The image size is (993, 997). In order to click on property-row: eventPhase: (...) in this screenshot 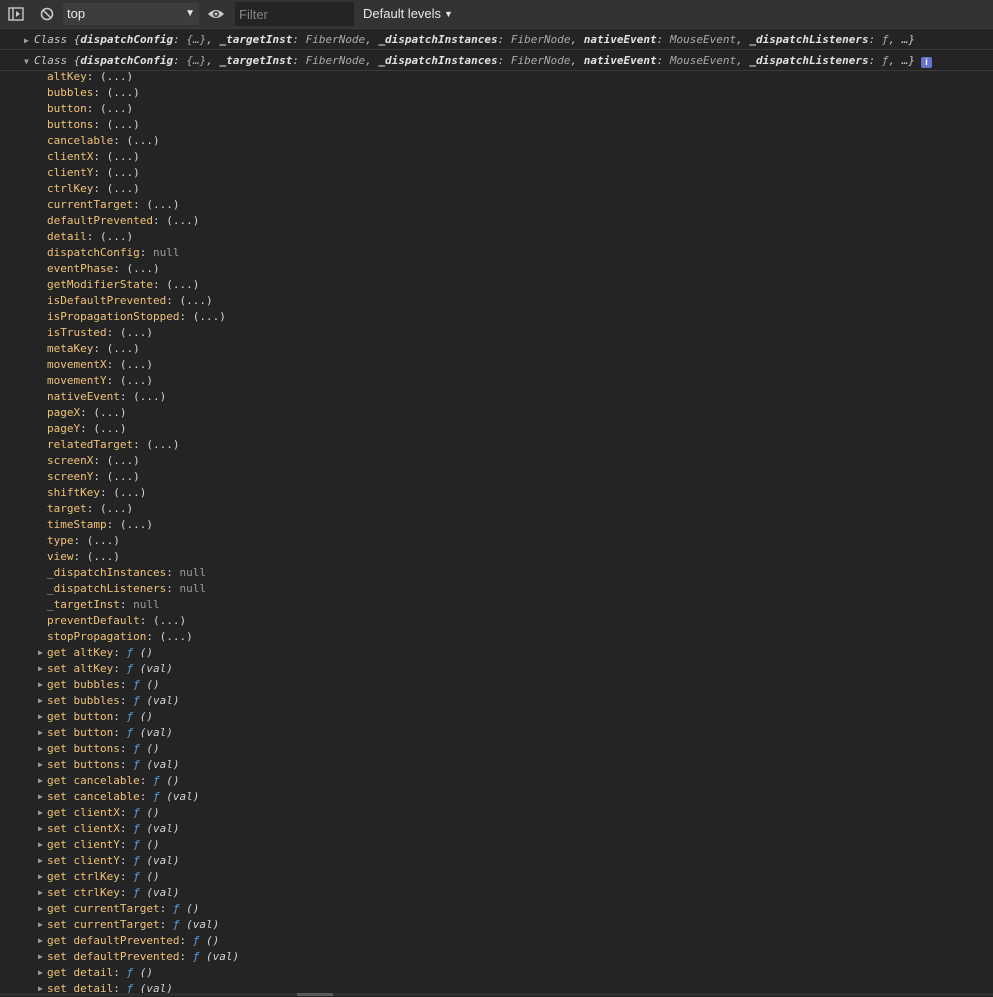, I will do `click(103, 269)`.